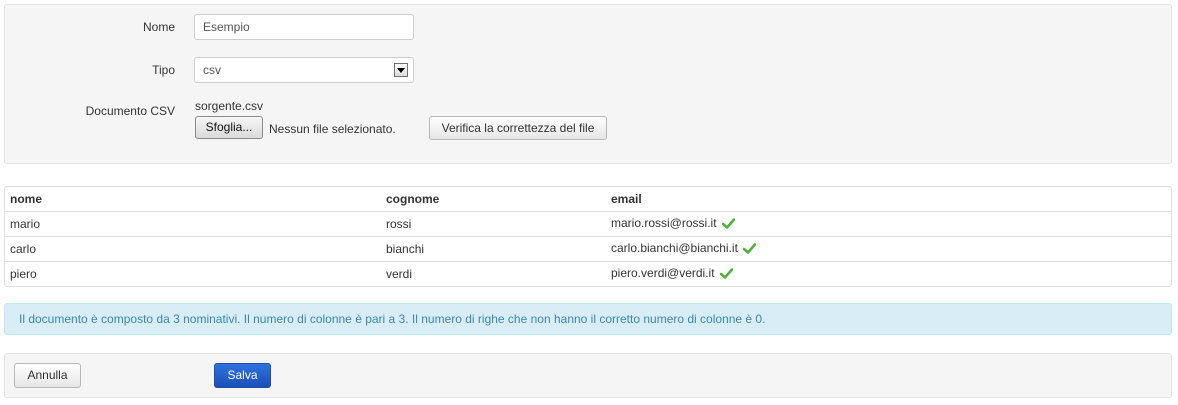  I want to click on no-file-selected-text: Nessun file selezionato., so click(332, 129).